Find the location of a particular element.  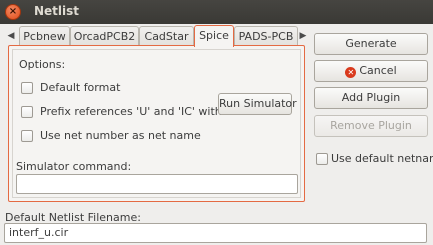

default-netlist-filename-input: interf_u.cir is located at coordinates (215, 233).